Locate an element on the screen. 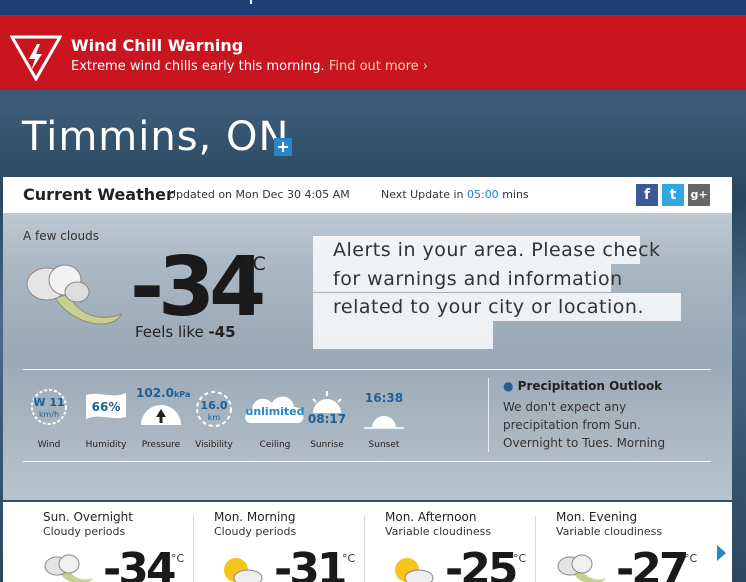 The width and height of the screenshot is (746, 582). sunset-label: Sunset is located at coordinates (384, 445).